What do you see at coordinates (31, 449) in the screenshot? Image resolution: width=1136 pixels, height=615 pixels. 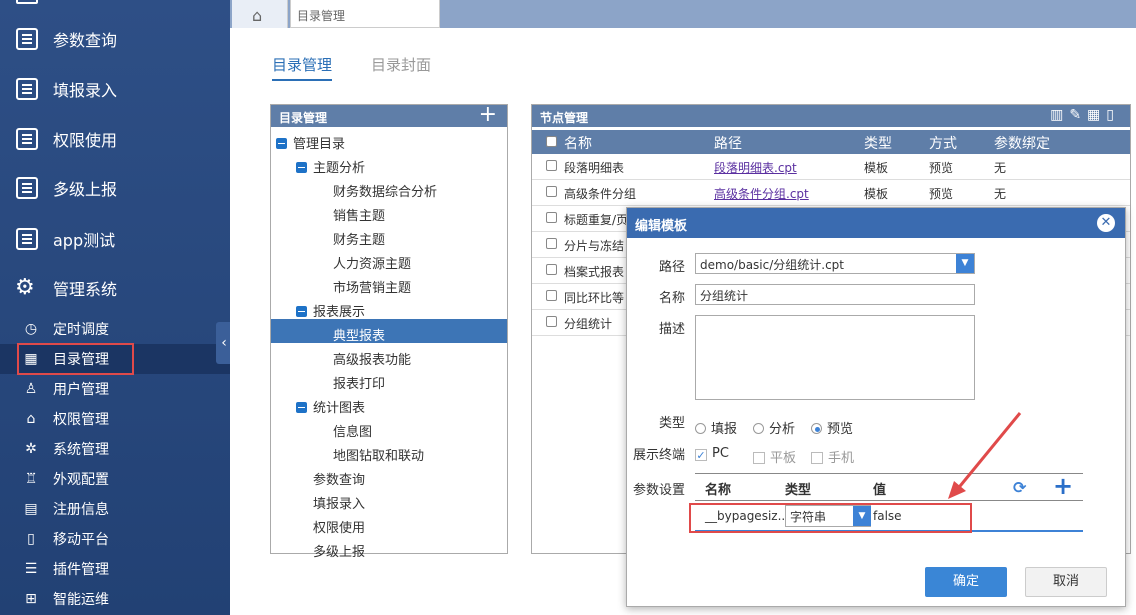 I see `gear-icon: ✲` at bounding box center [31, 449].